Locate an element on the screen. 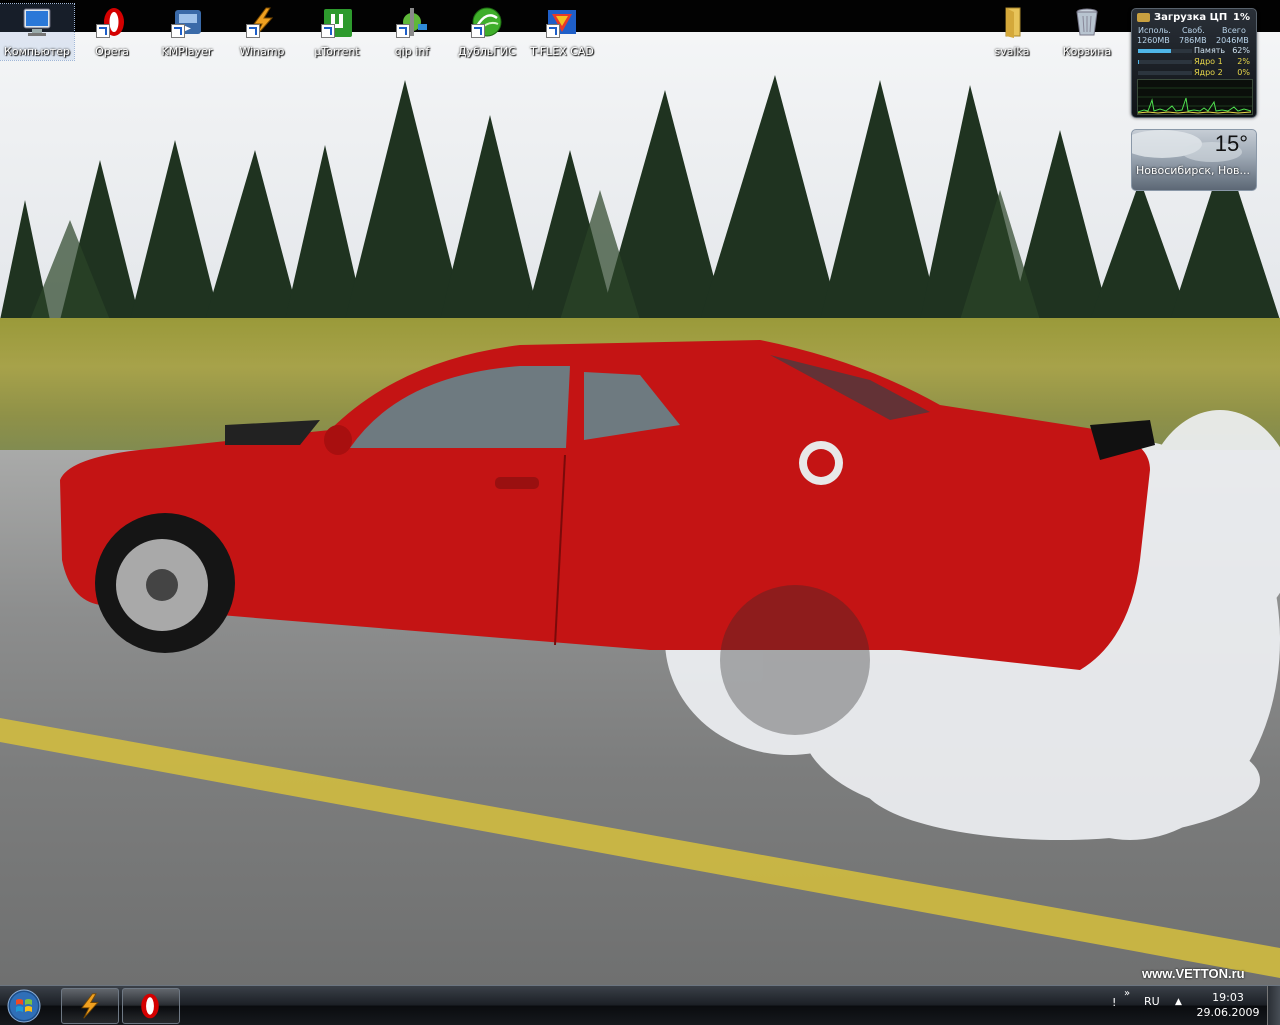  core1-usage-row: Ядро 1 2% is located at coordinates (1194, 62).